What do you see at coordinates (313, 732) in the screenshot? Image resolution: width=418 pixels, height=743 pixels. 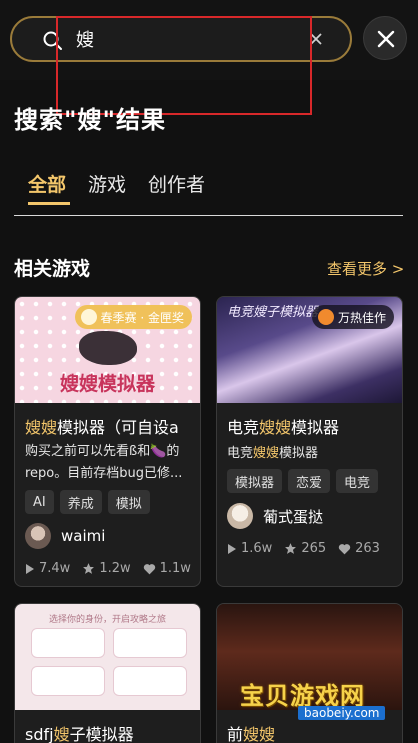 I see `card-title: 前嫂嫂` at bounding box center [313, 732].